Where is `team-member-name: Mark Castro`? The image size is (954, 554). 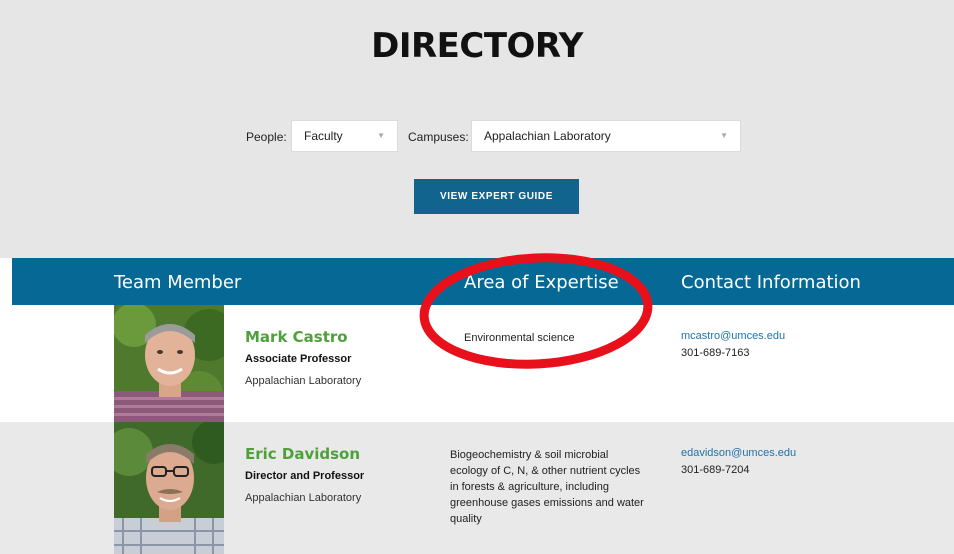
team-member-name: Mark Castro is located at coordinates (296, 337).